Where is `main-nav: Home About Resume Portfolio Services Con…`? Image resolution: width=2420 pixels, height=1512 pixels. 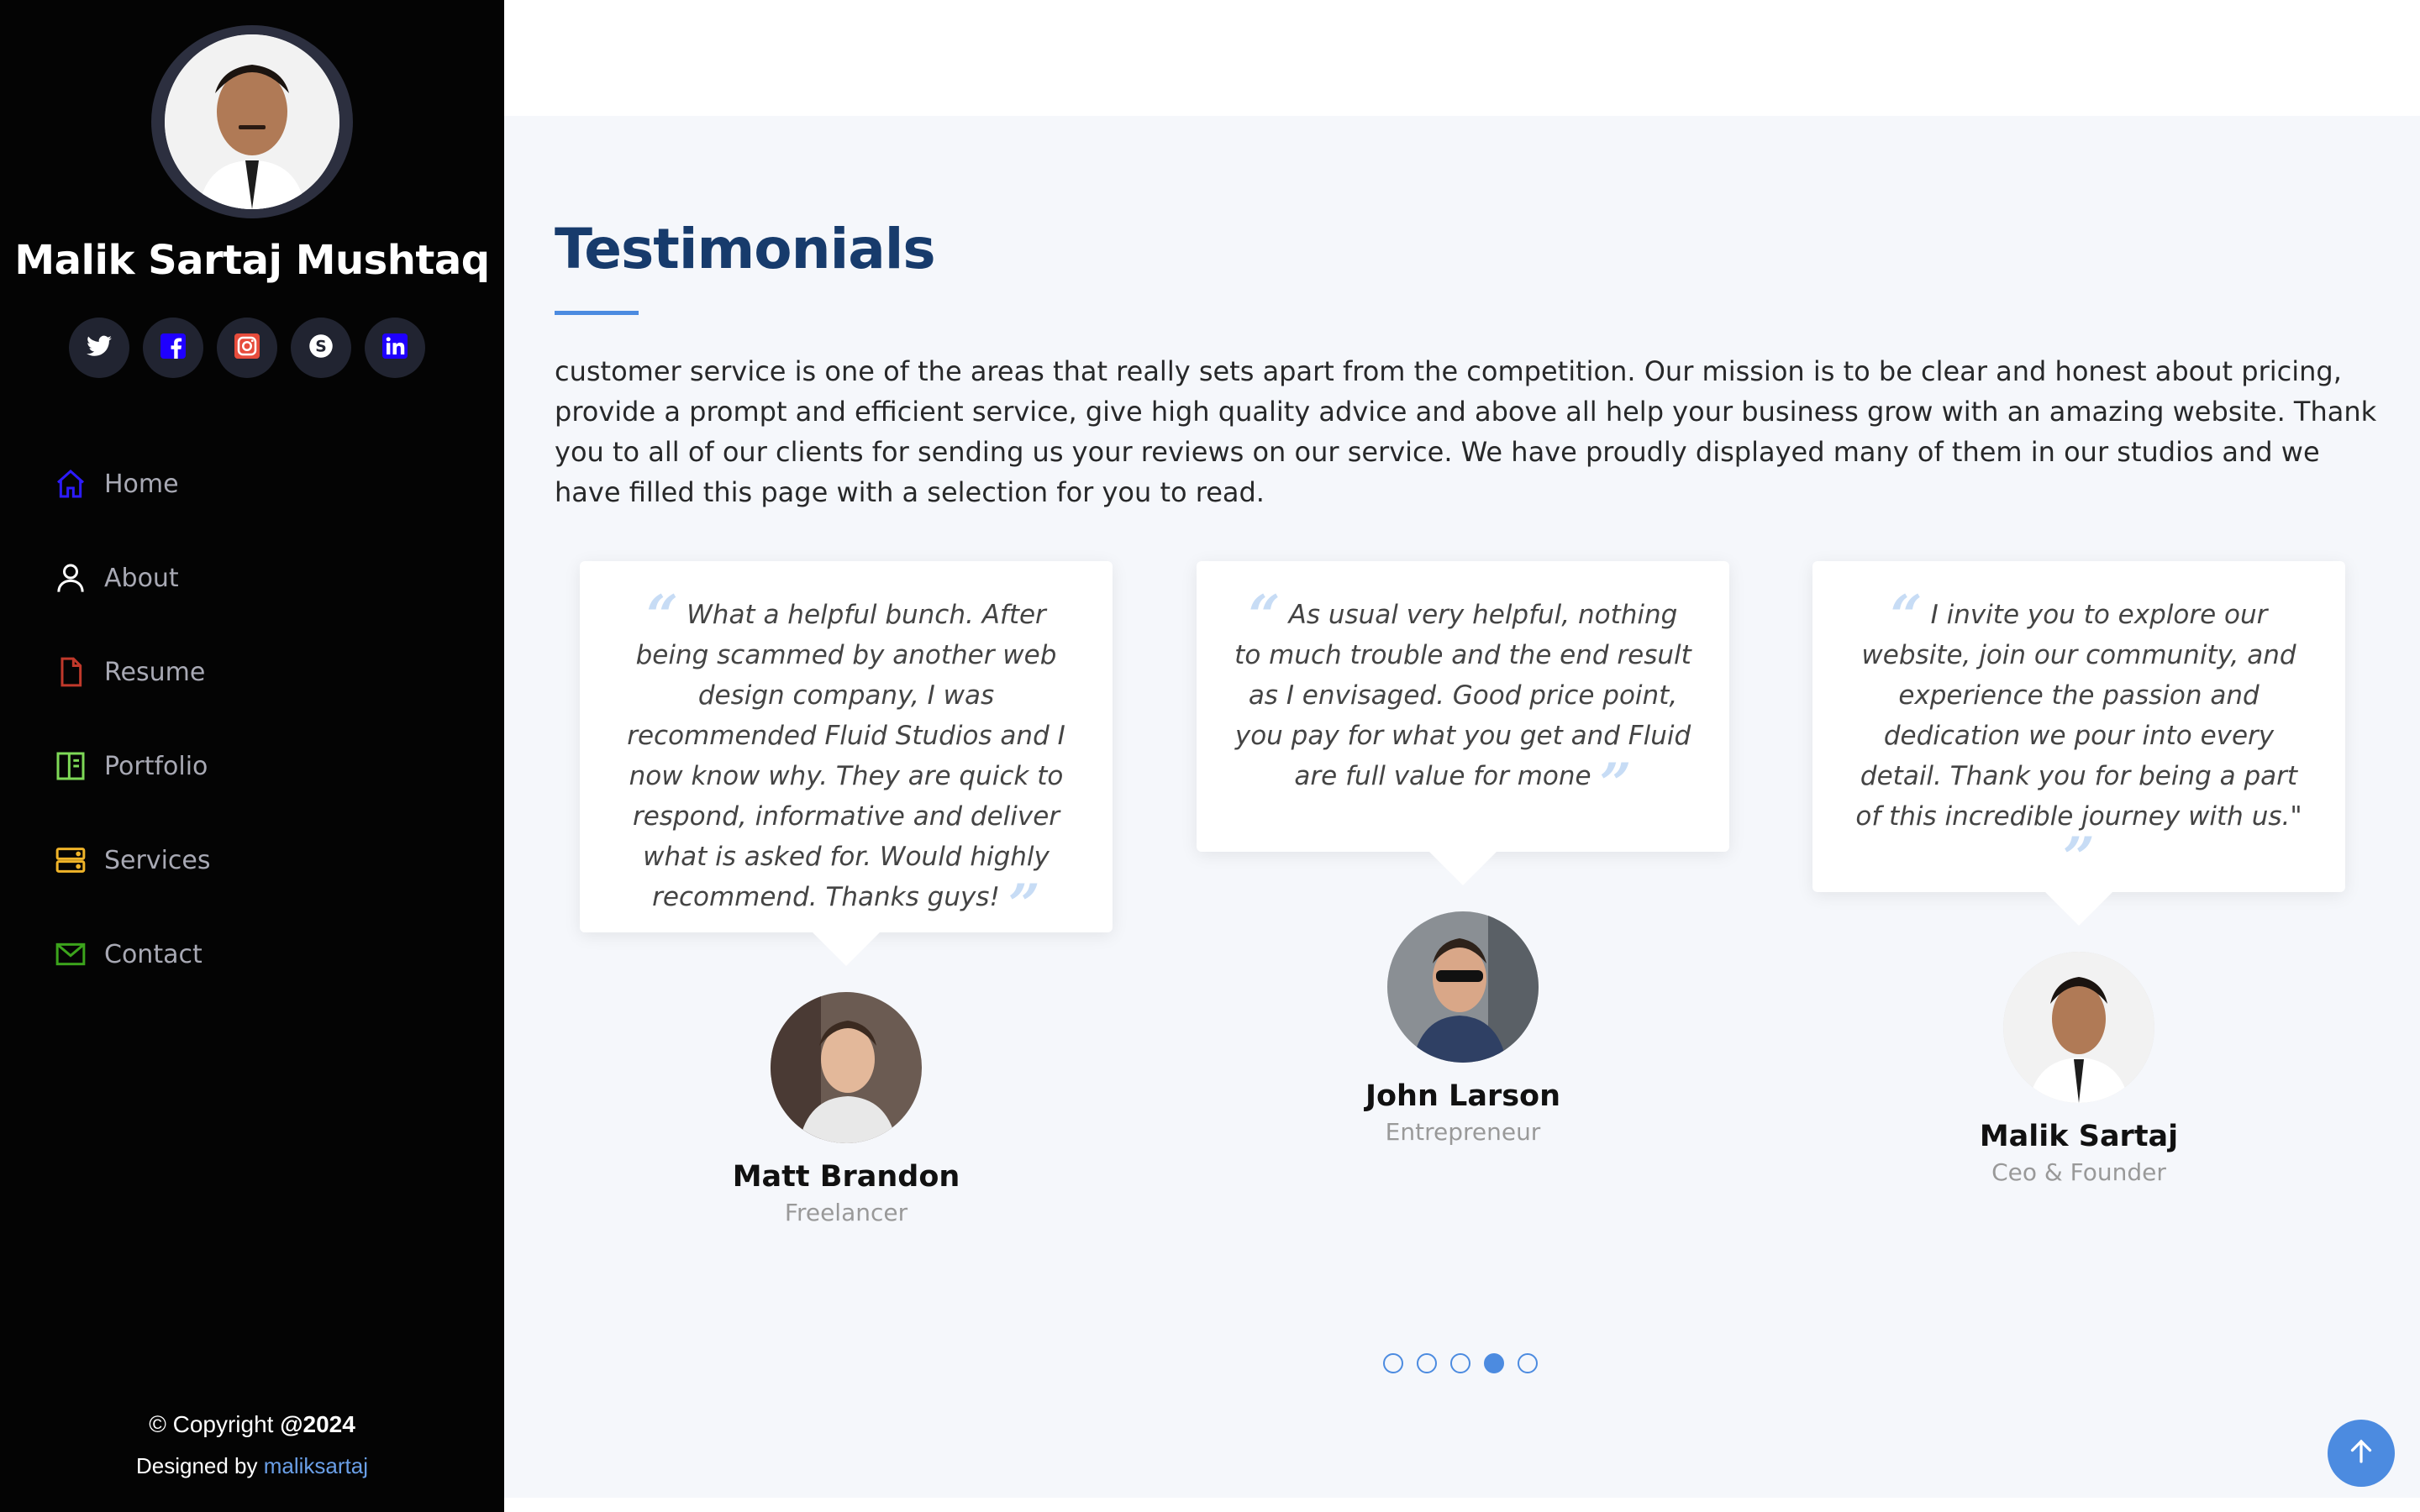 main-nav: Home About Resume Portfolio Services Con… is located at coordinates (131, 719).